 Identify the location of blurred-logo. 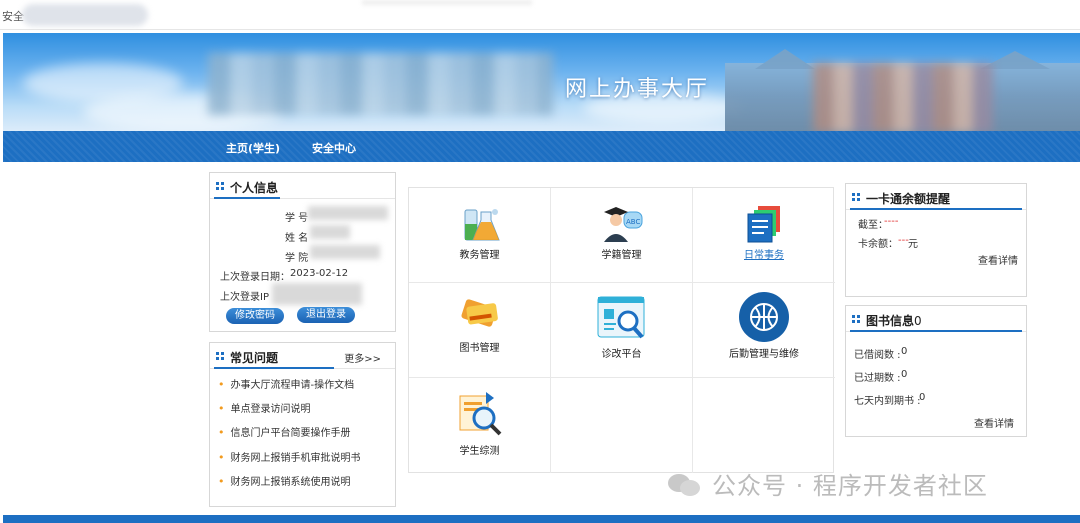
(380, 84).